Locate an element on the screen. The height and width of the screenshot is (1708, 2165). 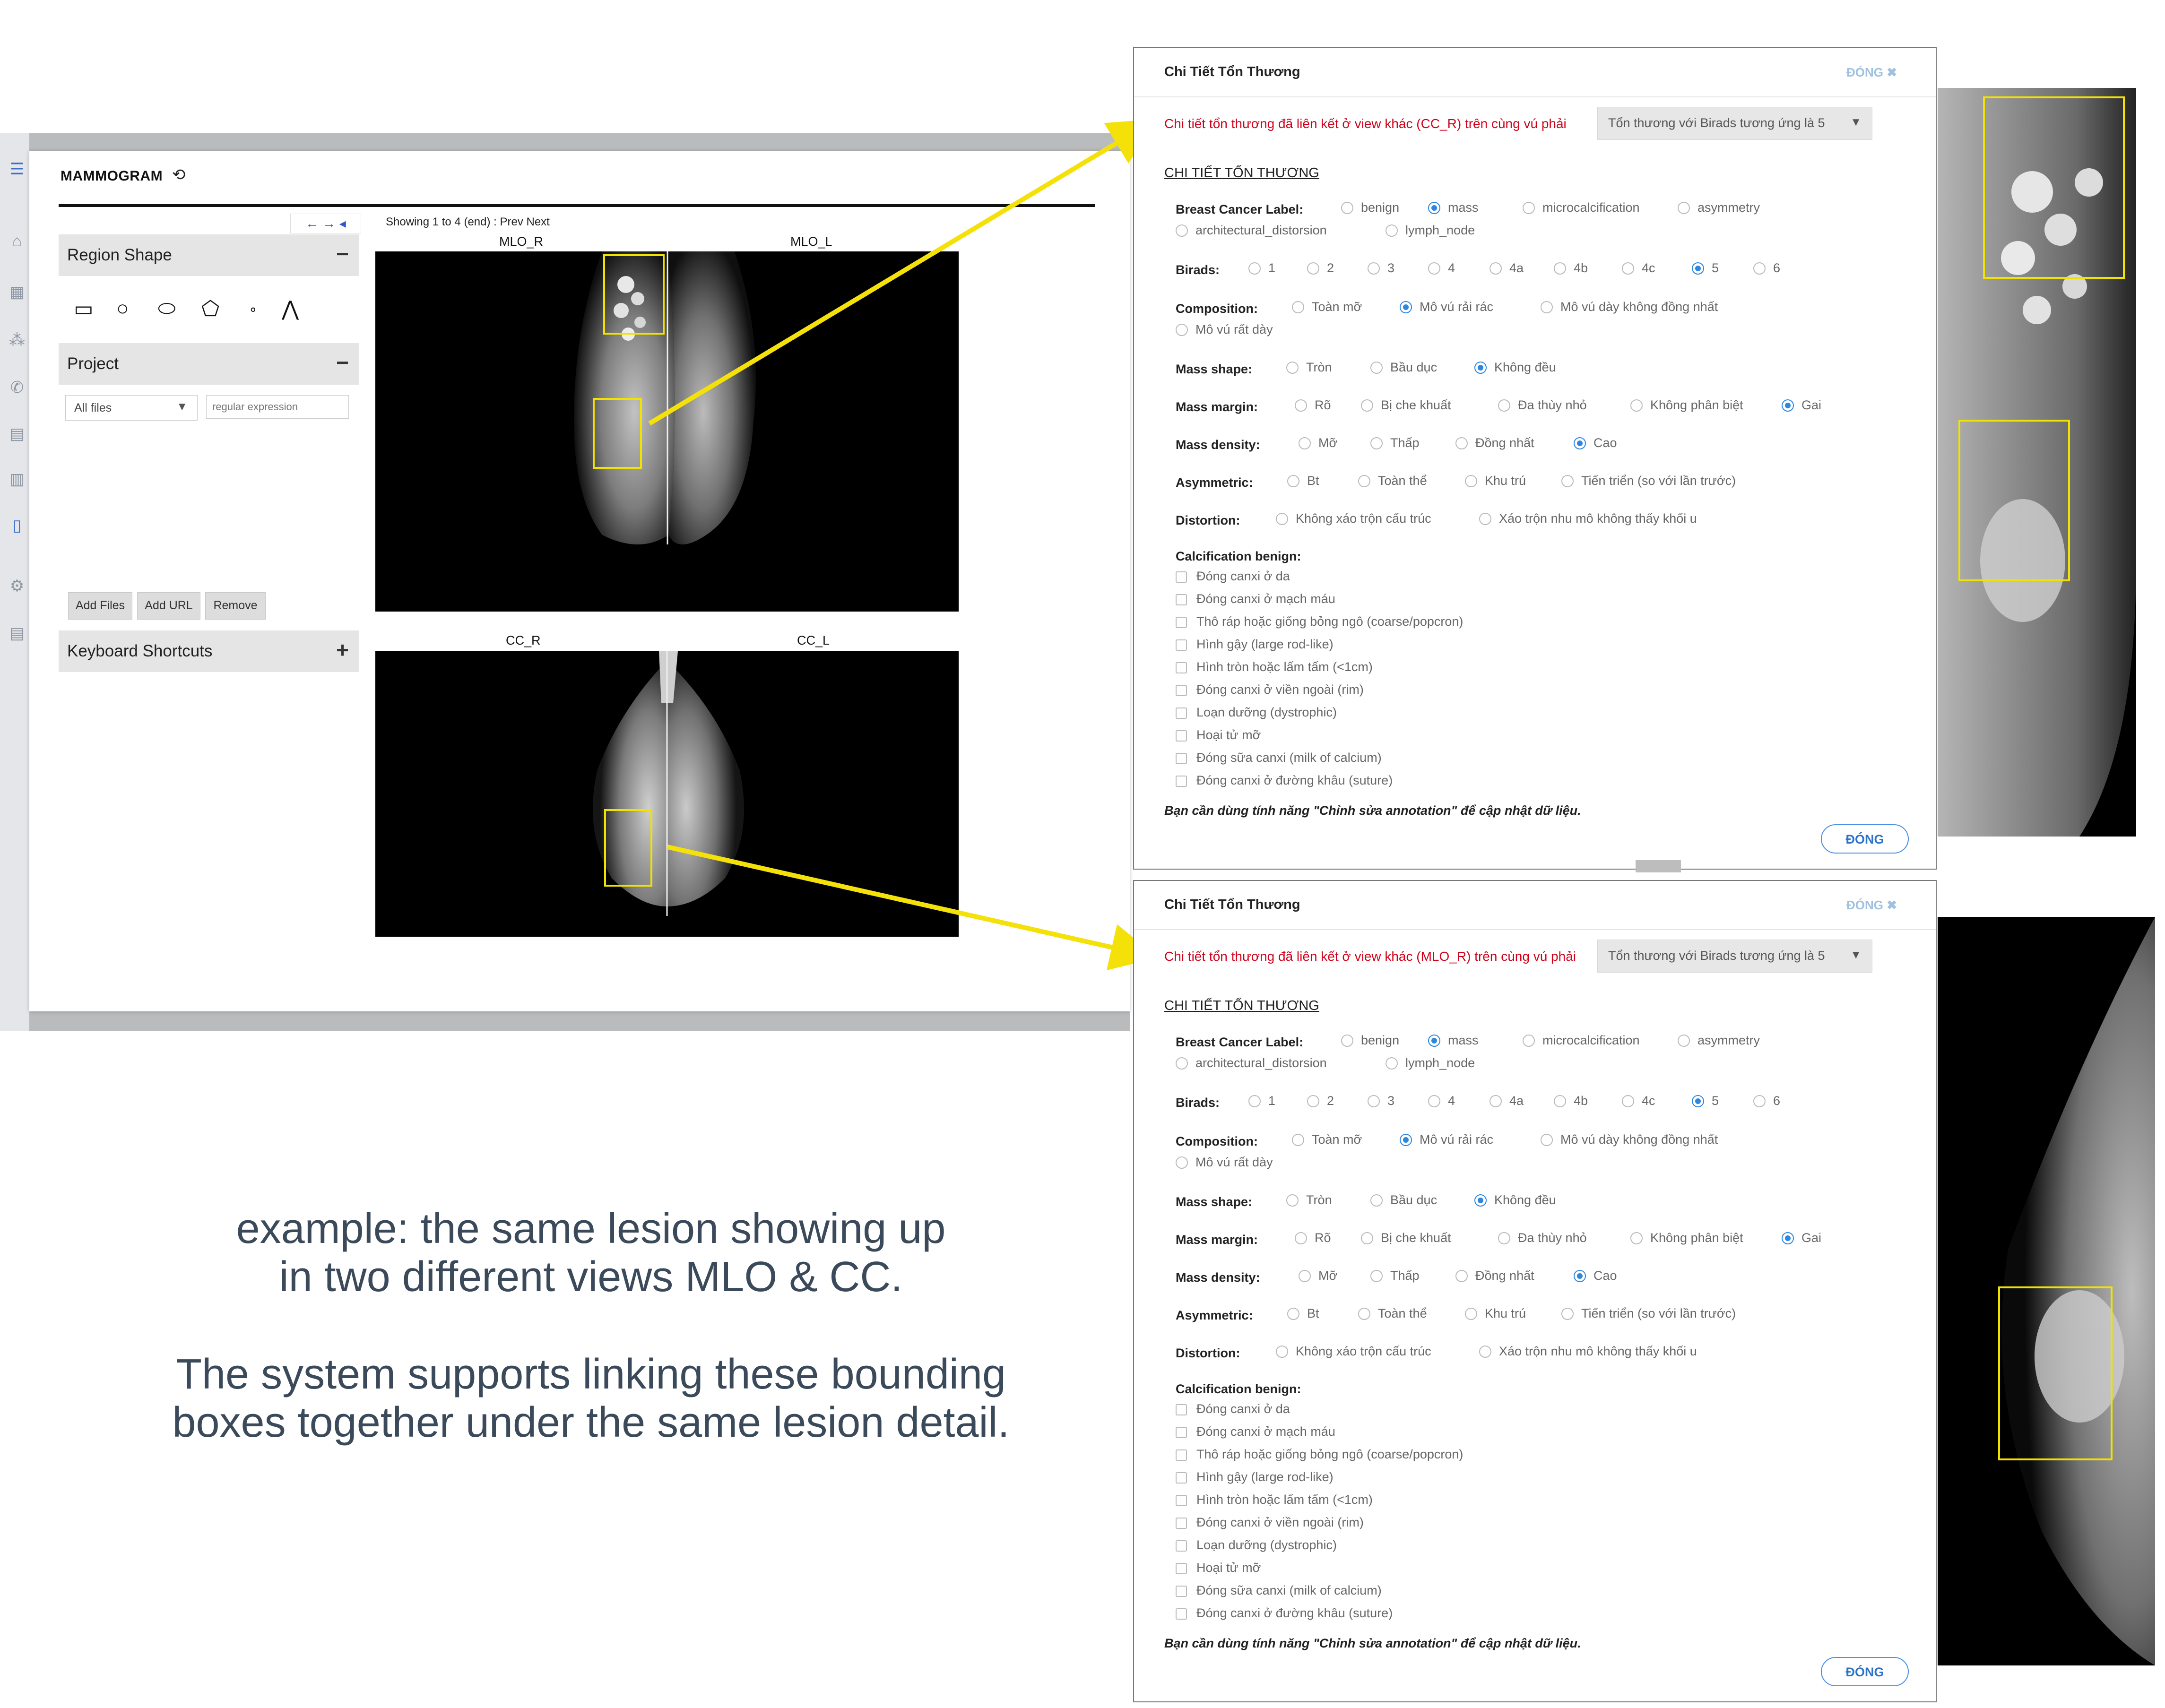
radio-asymmetric-option: Toàn thể is located at coordinates (1392, 481).